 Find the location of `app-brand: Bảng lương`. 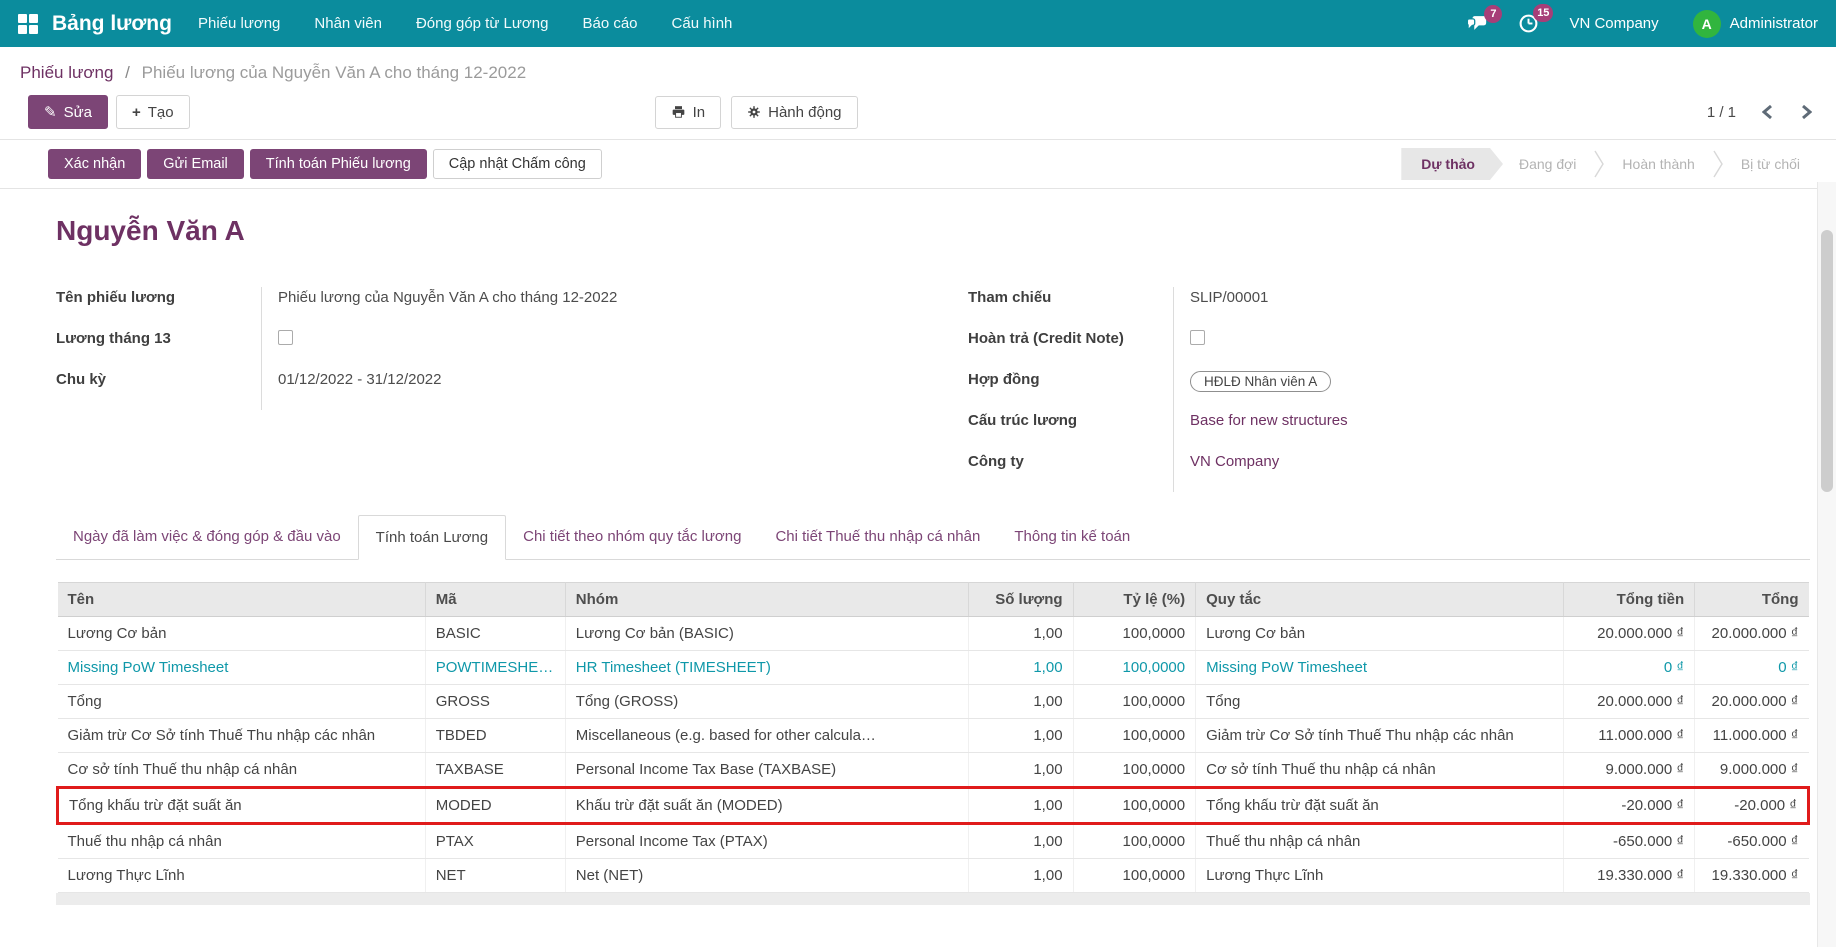

app-brand: Bảng lương is located at coordinates (112, 24).